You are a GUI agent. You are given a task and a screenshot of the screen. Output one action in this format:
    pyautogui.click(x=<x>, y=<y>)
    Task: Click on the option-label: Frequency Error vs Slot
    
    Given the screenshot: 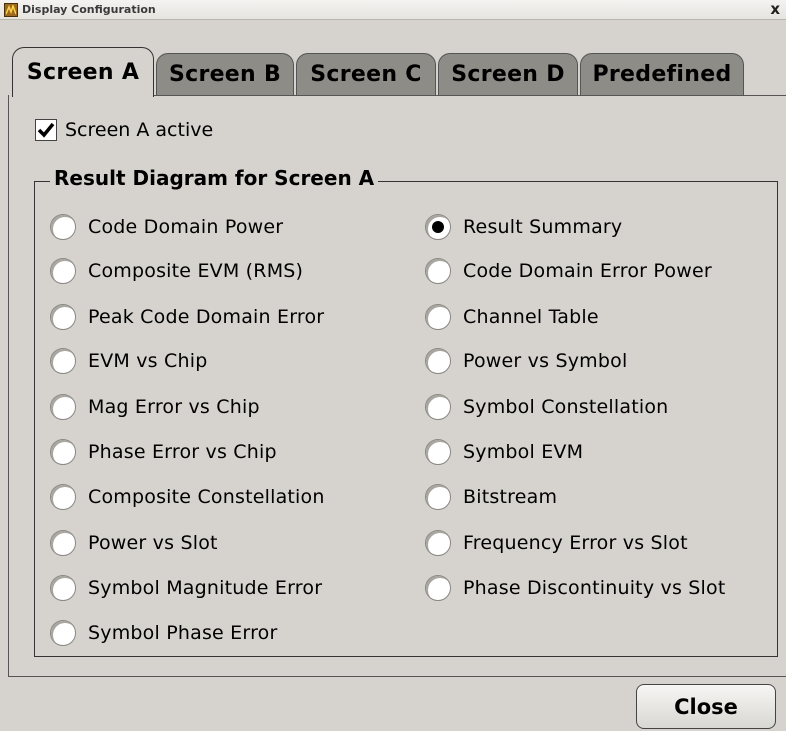 What is the action you would take?
    pyautogui.click(x=575, y=543)
    